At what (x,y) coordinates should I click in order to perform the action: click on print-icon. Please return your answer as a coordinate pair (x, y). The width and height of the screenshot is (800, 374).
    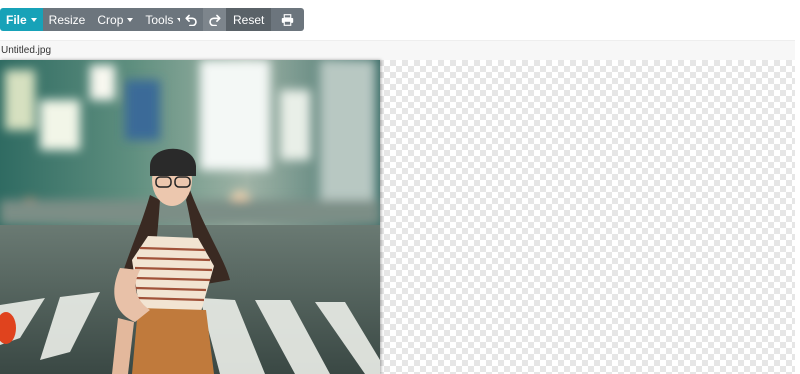
    Looking at the image, I should click on (288, 19).